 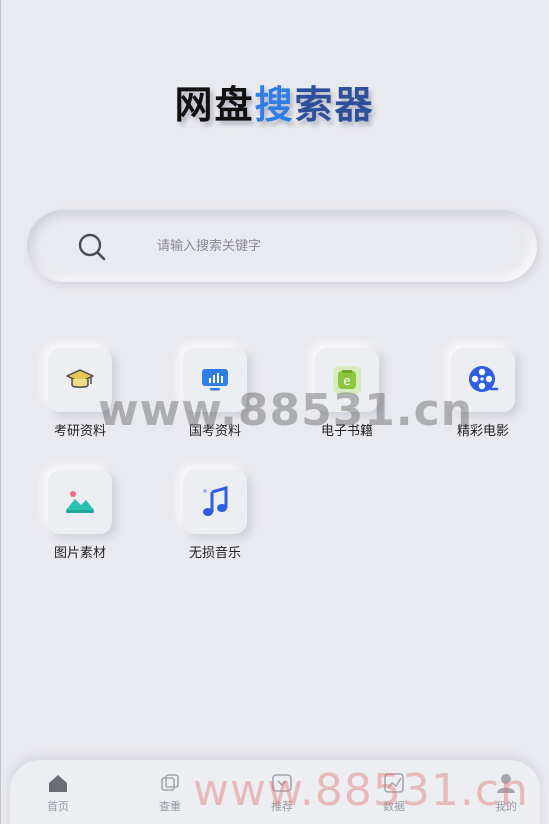 What do you see at coordinates (361, 790) in the screenshot?
I see `watermark-bottom: www.88531.cn` at bounding box center [361, 790].